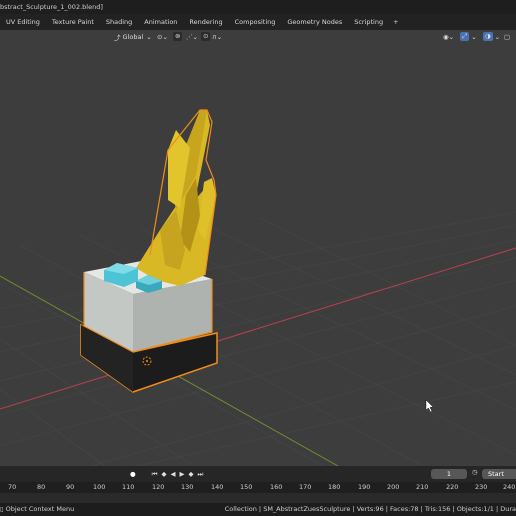 Image resolution: width=516 pixels, height=516 pixels. What do you see at coordinates (173, 474) in the screenshot?
I see `play-reverse-icon: ◀` at bounding box center [173, 474].